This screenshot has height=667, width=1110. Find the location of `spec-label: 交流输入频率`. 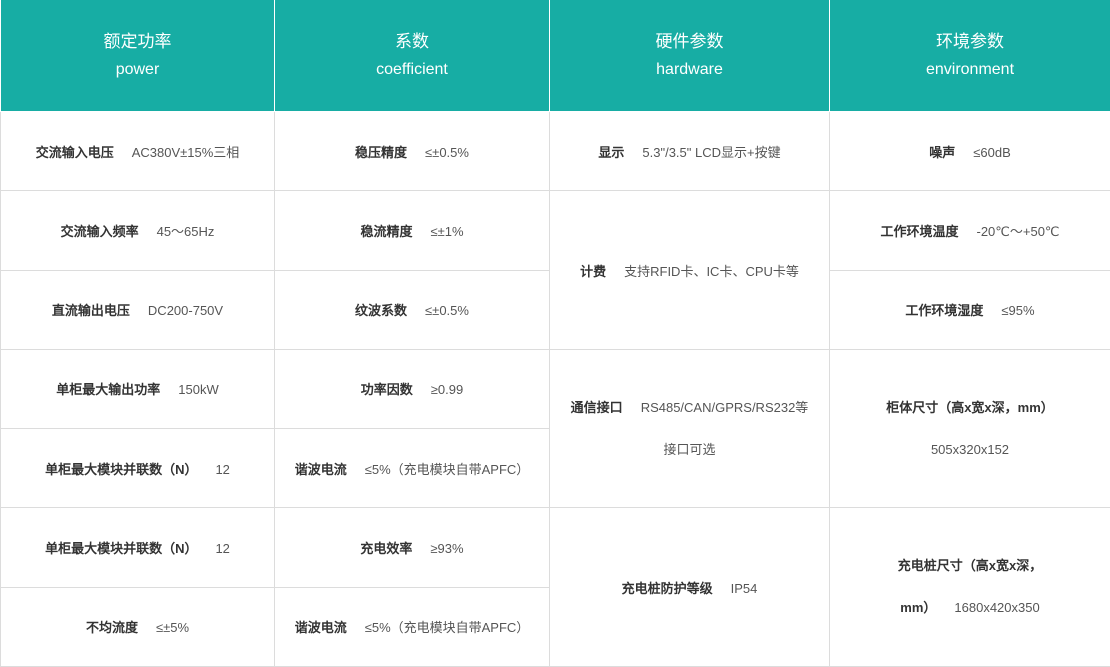

spec-label: 交流输入频率 is located at coordinates (99, 231).